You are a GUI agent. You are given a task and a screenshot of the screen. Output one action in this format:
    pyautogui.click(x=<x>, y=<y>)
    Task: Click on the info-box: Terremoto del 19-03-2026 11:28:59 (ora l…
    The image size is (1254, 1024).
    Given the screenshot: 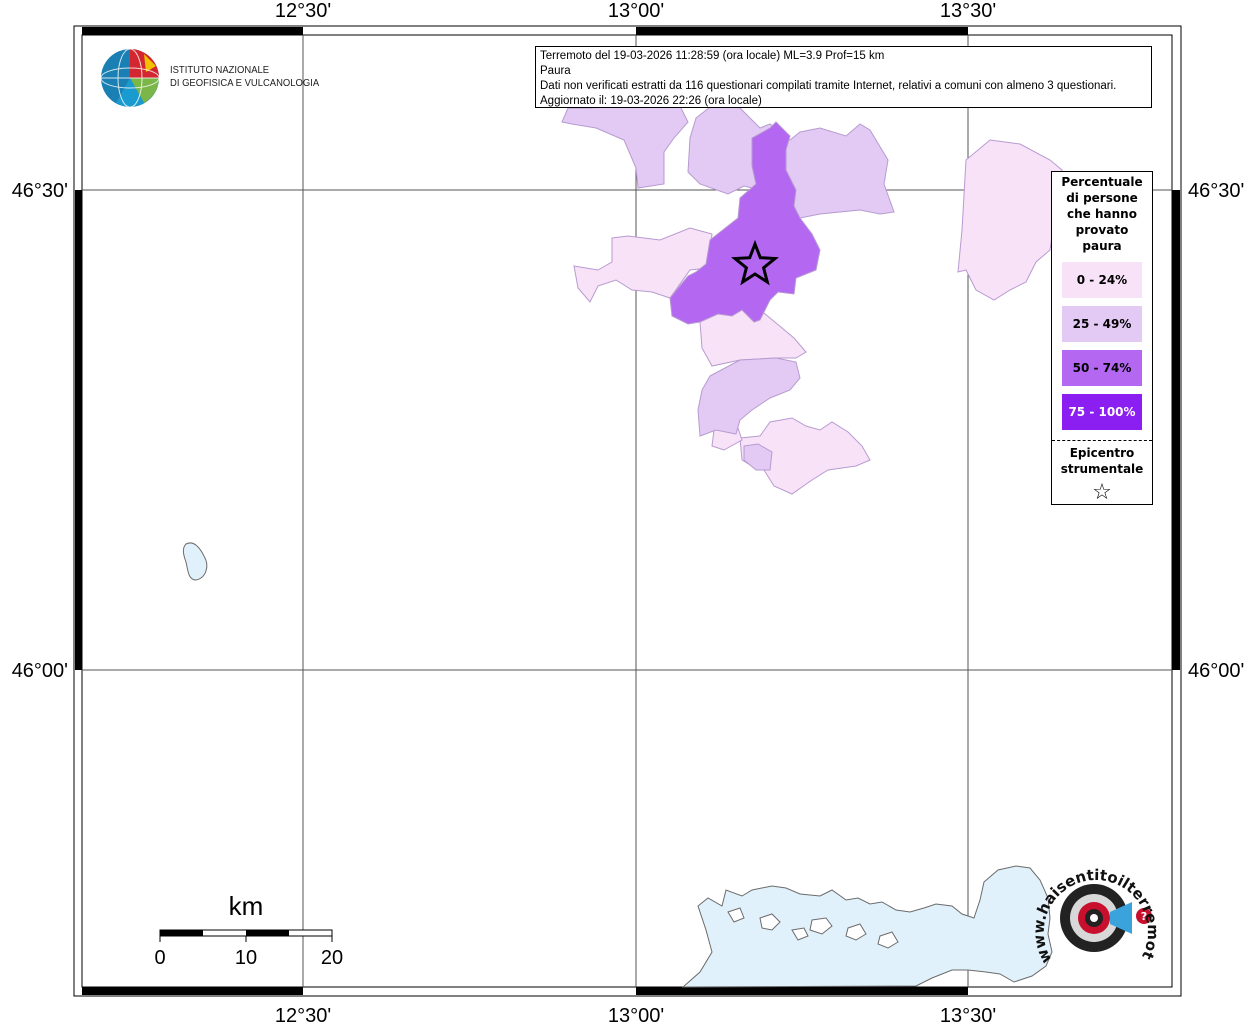 What is the action you would take?
    pyautogui.click(x=843, y=77)
    